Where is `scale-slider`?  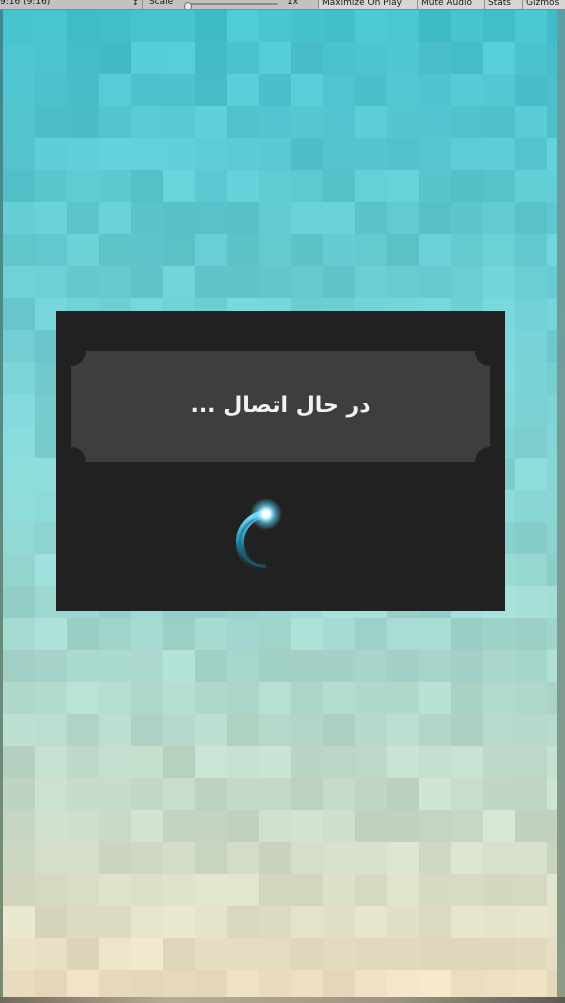 scale-slider is located at coordinates (231, 5).